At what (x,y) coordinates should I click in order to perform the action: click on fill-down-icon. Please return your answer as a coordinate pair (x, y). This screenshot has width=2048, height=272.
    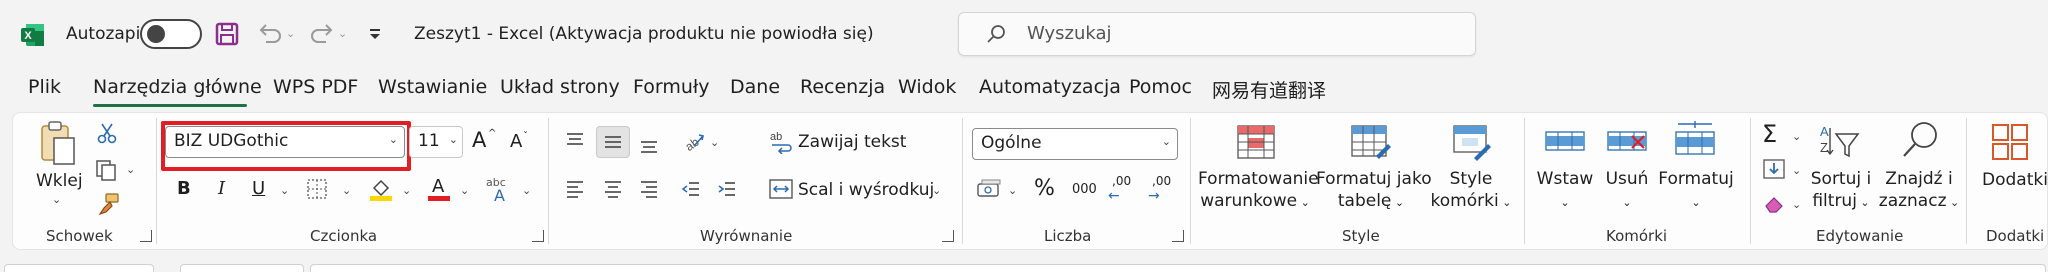
    Looking at the image, I should click on (1774, 169).